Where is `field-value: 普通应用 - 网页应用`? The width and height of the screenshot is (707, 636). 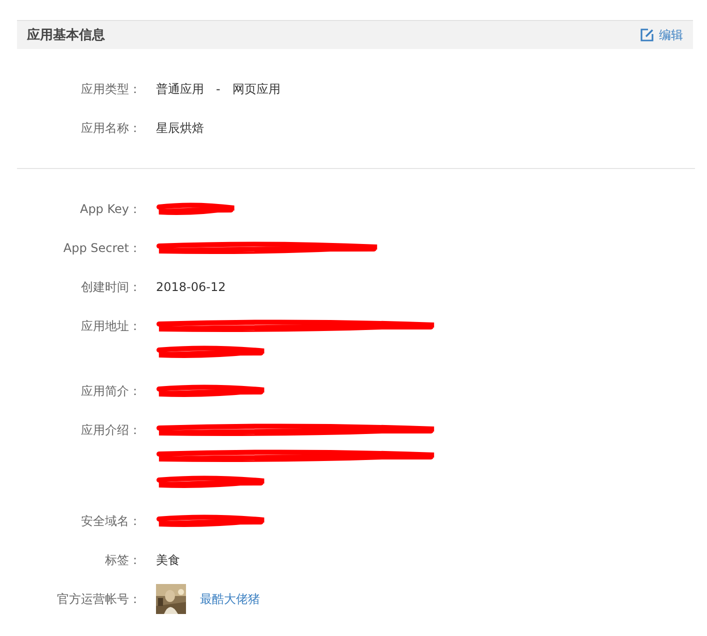 field-value: 普通应用 - 网页应用 is located at coordinates (218, 89).